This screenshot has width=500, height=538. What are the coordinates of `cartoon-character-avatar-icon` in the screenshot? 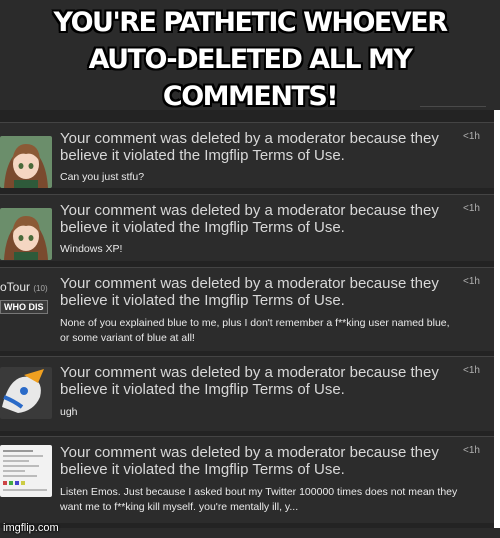 It's located at (26, 393).